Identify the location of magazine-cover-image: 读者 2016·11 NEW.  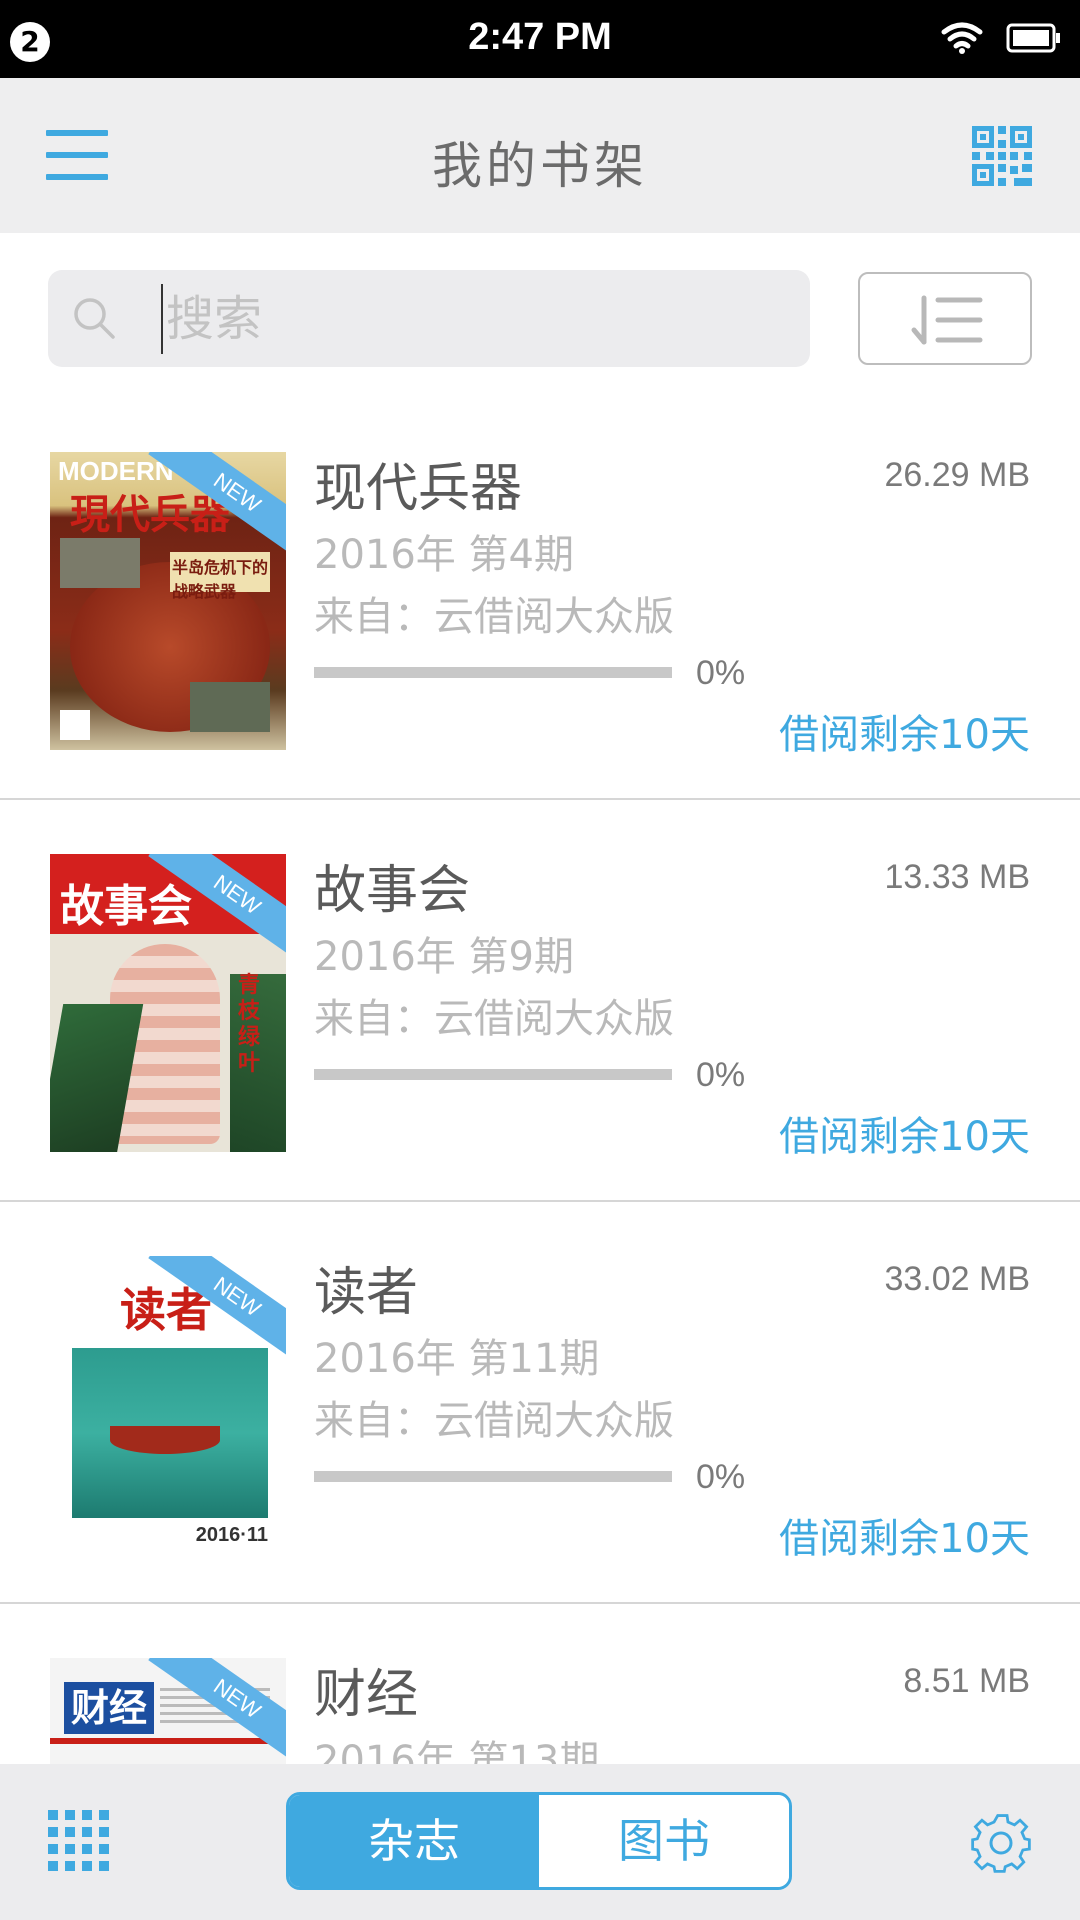
(168, 1405).